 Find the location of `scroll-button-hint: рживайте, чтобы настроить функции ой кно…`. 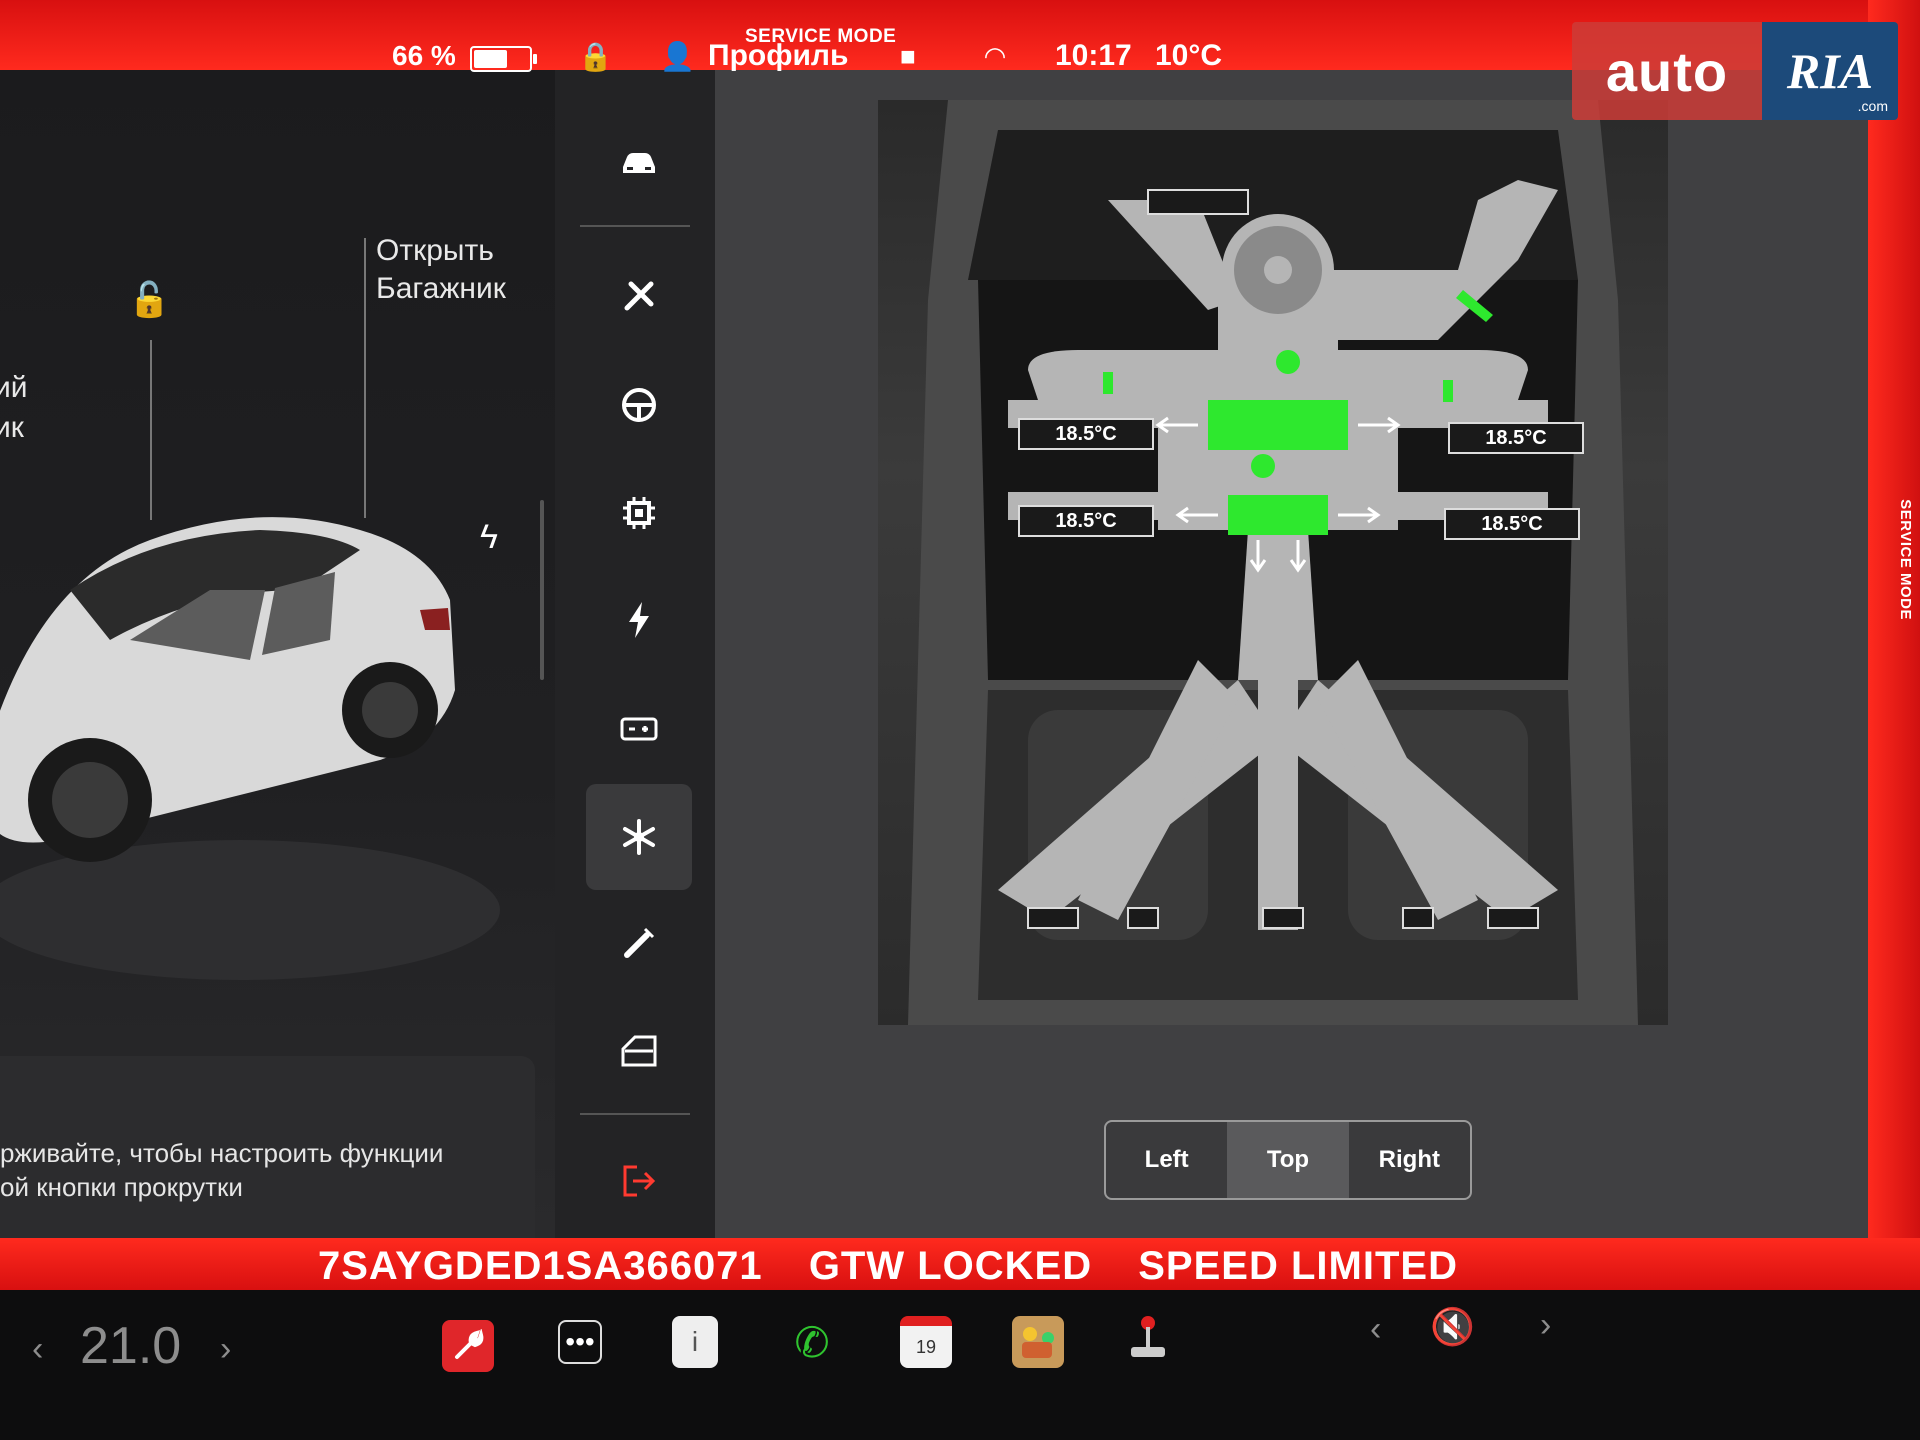

scroll-button-hint: рживайте, чтобы настроить функции ой кно… is located at coordinates (221, 1170).